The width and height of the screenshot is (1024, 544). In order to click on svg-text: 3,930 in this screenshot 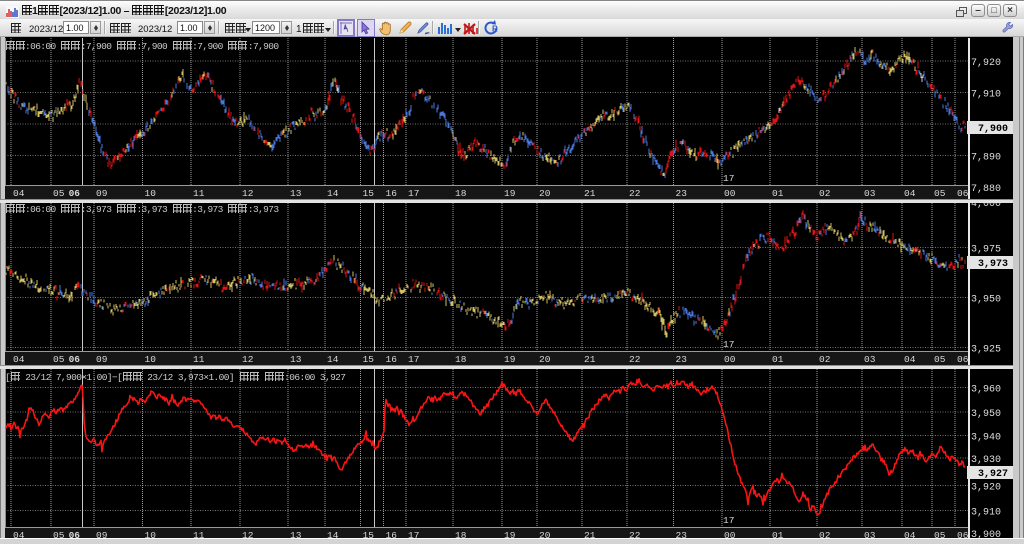, I will do `click(986, 460)`.